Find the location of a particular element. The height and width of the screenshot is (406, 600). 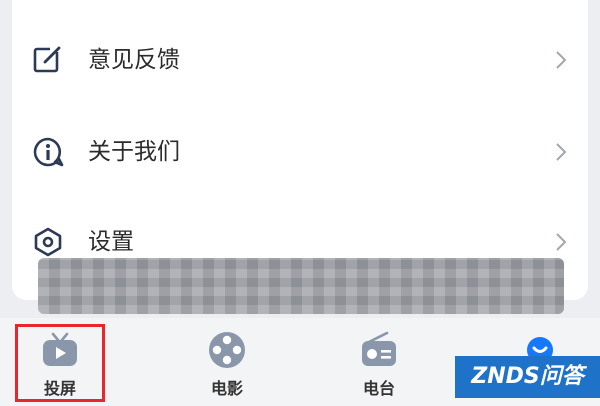

menu-item-label: 关于我们 is located at coordinates (134, 152).